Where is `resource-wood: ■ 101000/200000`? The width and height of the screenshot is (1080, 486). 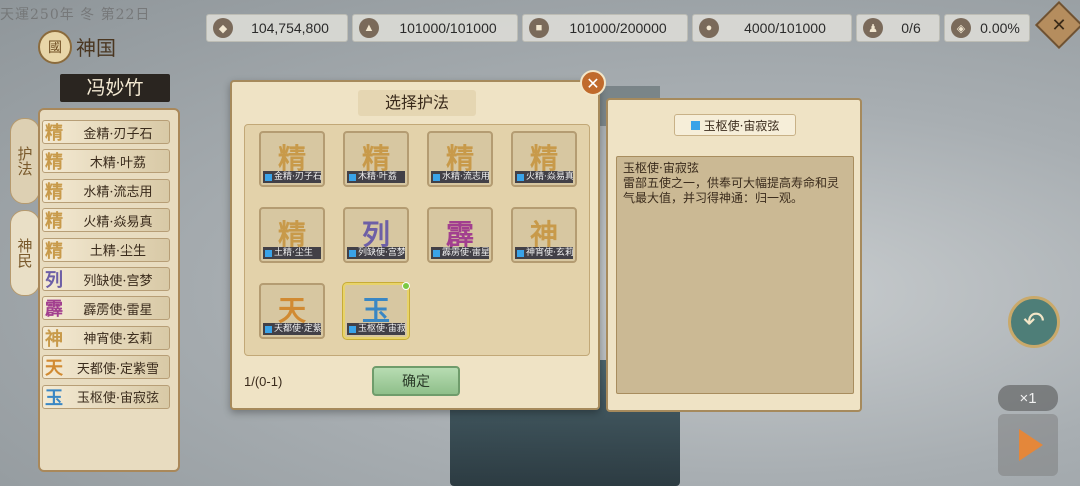 resource-wood: ■ 101000/200000 is located at coordinates (605, 28).